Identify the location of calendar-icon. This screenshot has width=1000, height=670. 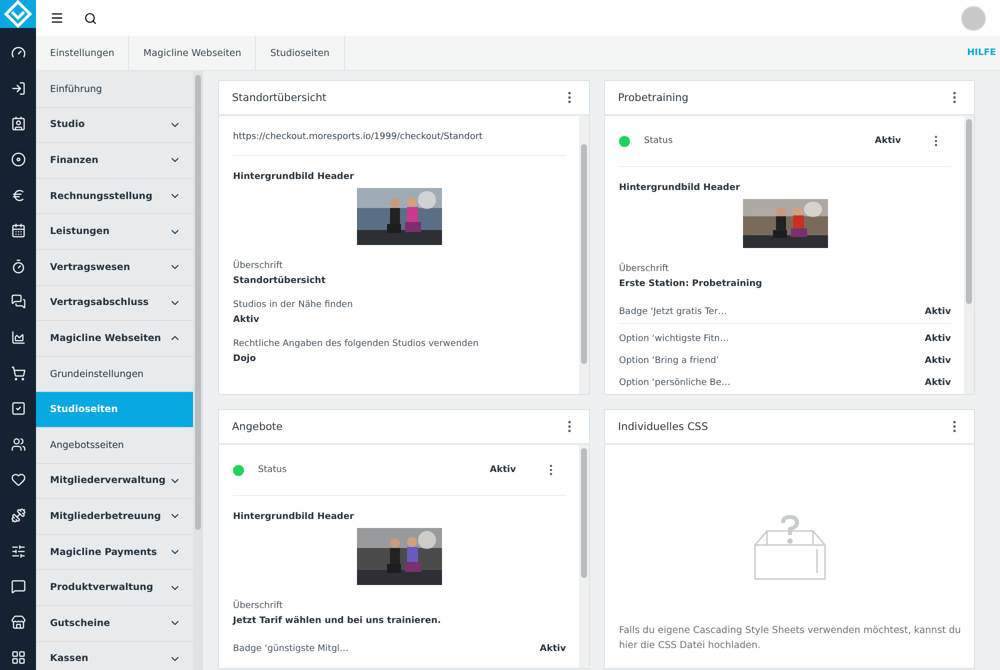
(18, 230).